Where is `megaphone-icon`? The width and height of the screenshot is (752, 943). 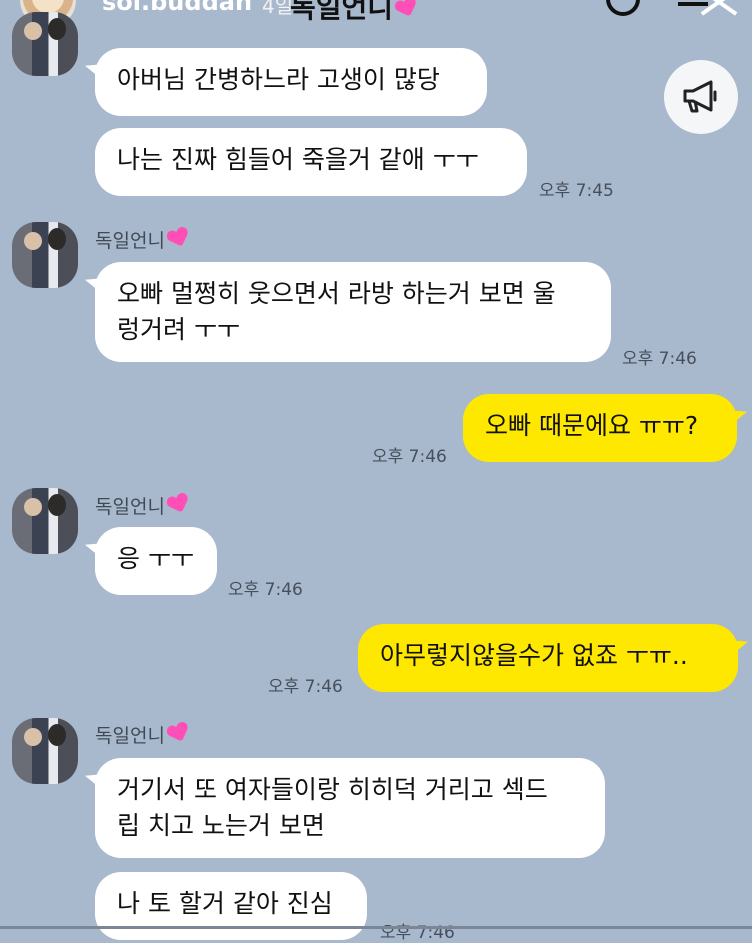 megaphone-icon is located at coordinates (700, 96).